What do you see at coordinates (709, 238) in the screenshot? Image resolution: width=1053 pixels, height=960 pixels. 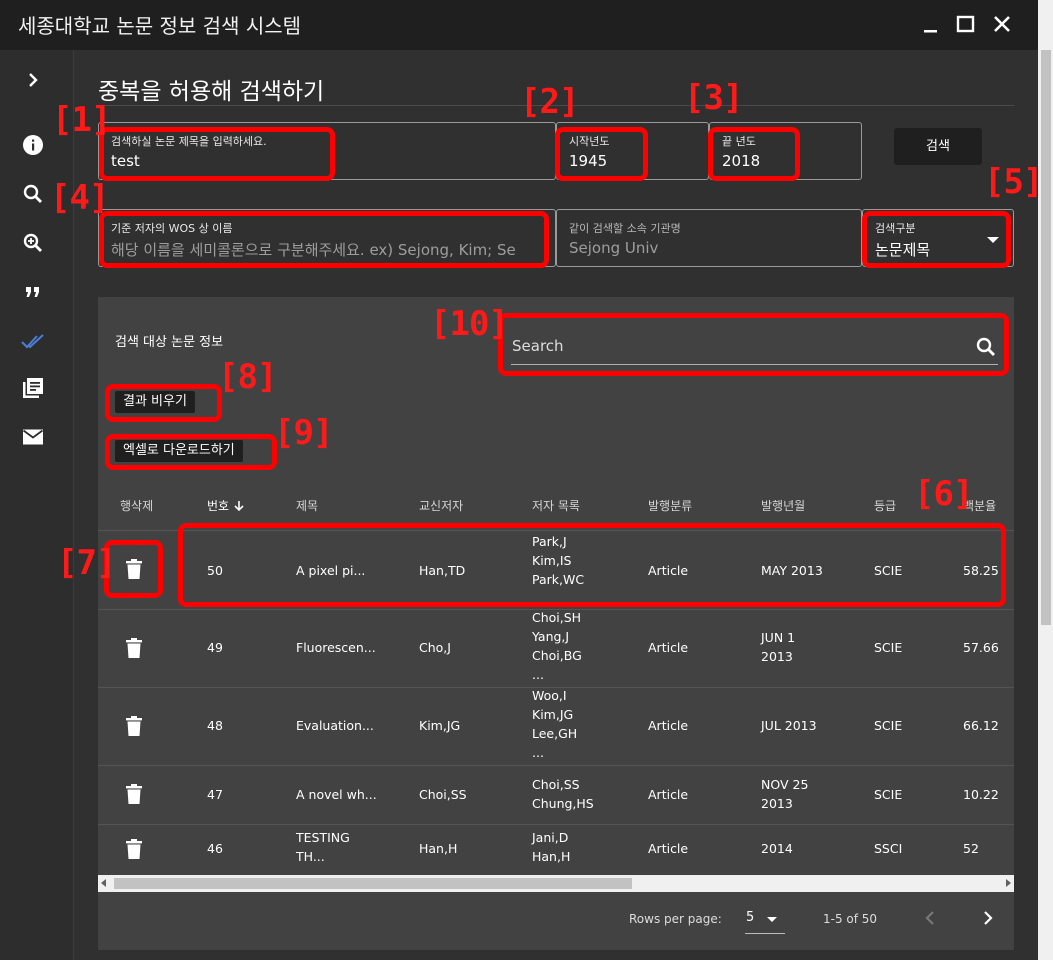 I see `affiliation-field: 같이 검색할 소속 기관명 Sejong Univ` at bounding box center [709, 238].